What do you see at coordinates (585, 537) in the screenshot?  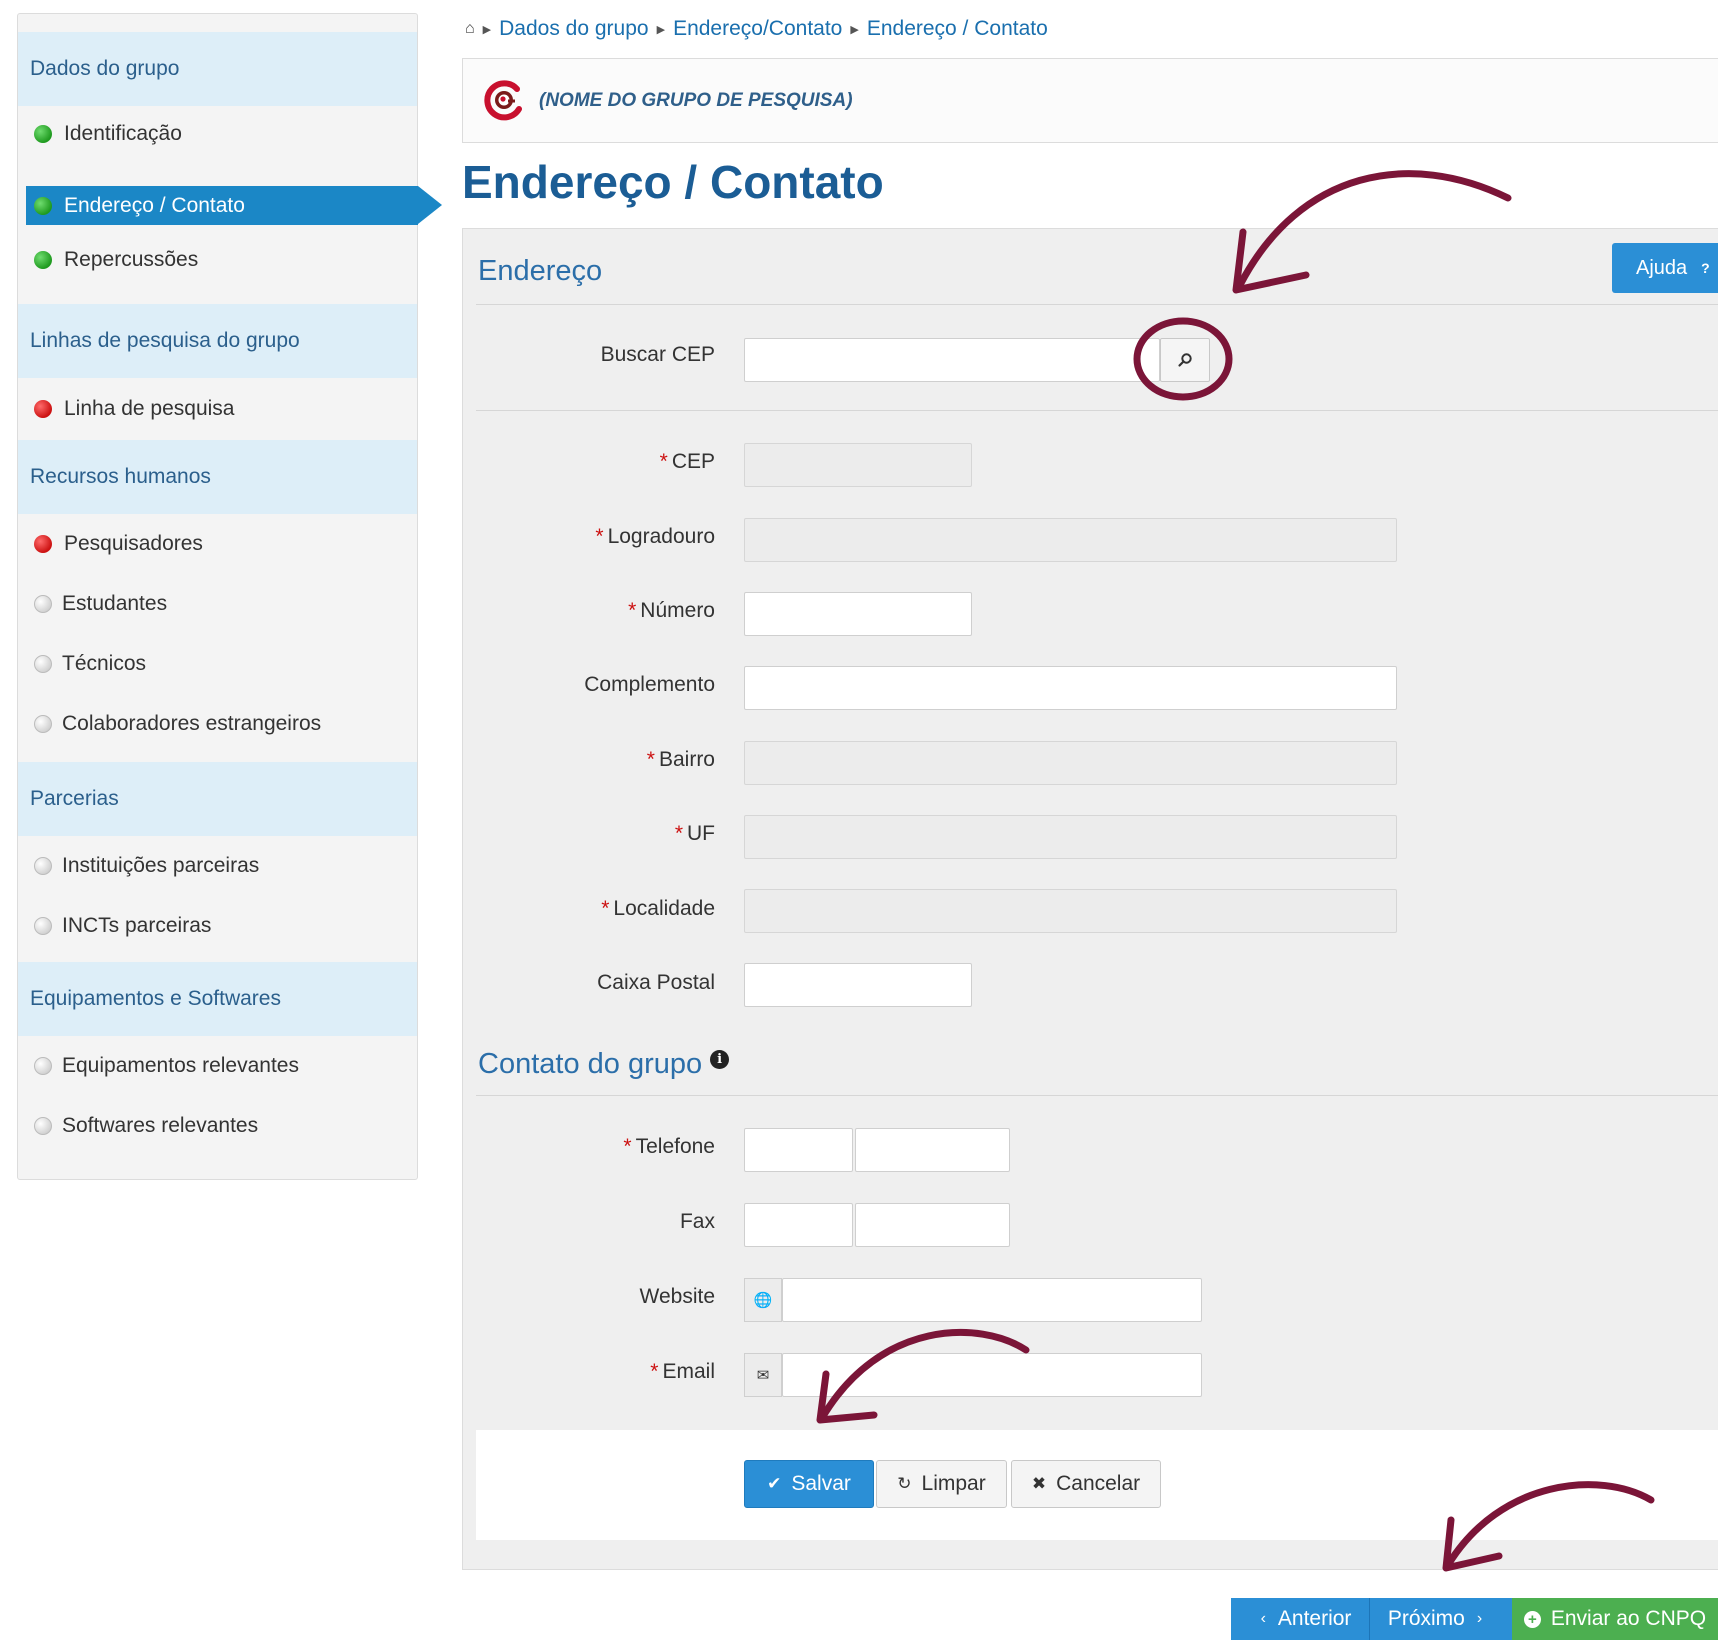 I see `logradouro-label: * Logradouro` at bounding box center [585, 537].